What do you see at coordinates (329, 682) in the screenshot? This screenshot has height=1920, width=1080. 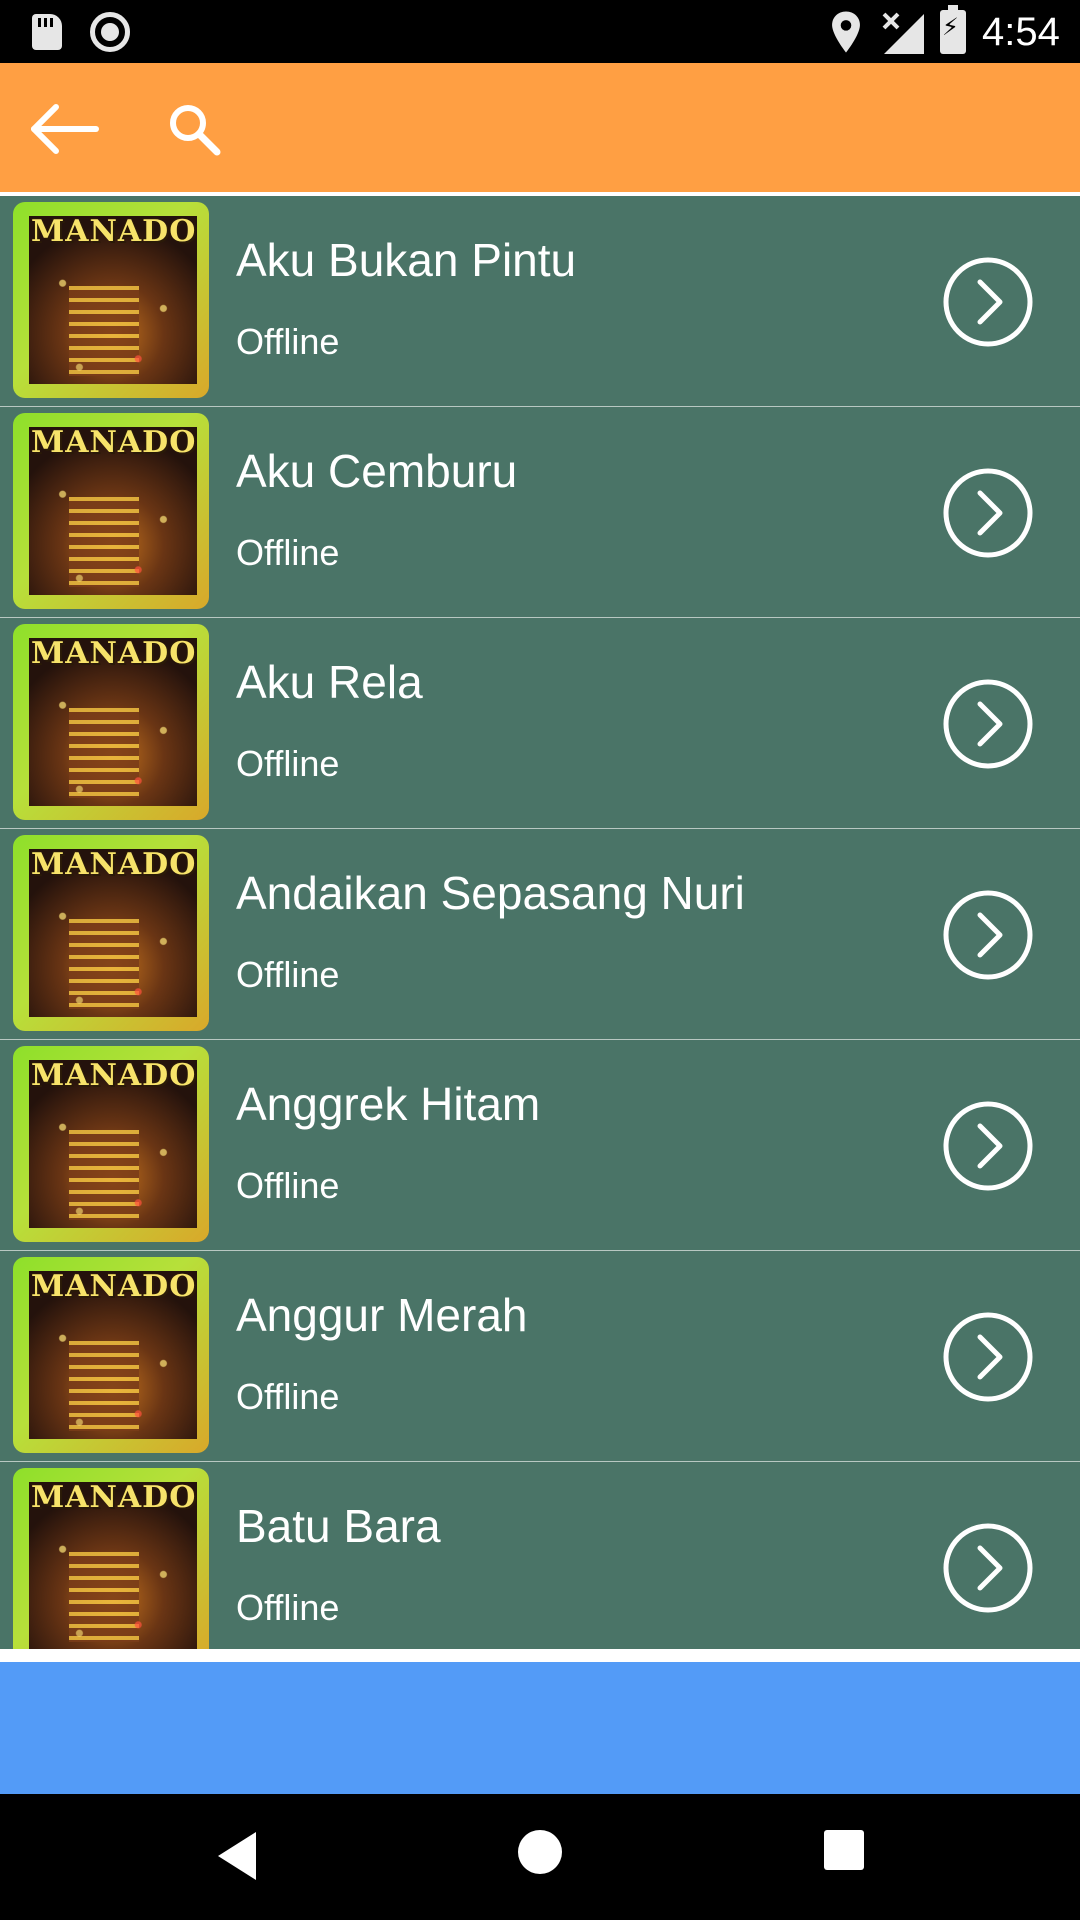 I see `song-title: Aku Rela` at bounding box center [329, 682].